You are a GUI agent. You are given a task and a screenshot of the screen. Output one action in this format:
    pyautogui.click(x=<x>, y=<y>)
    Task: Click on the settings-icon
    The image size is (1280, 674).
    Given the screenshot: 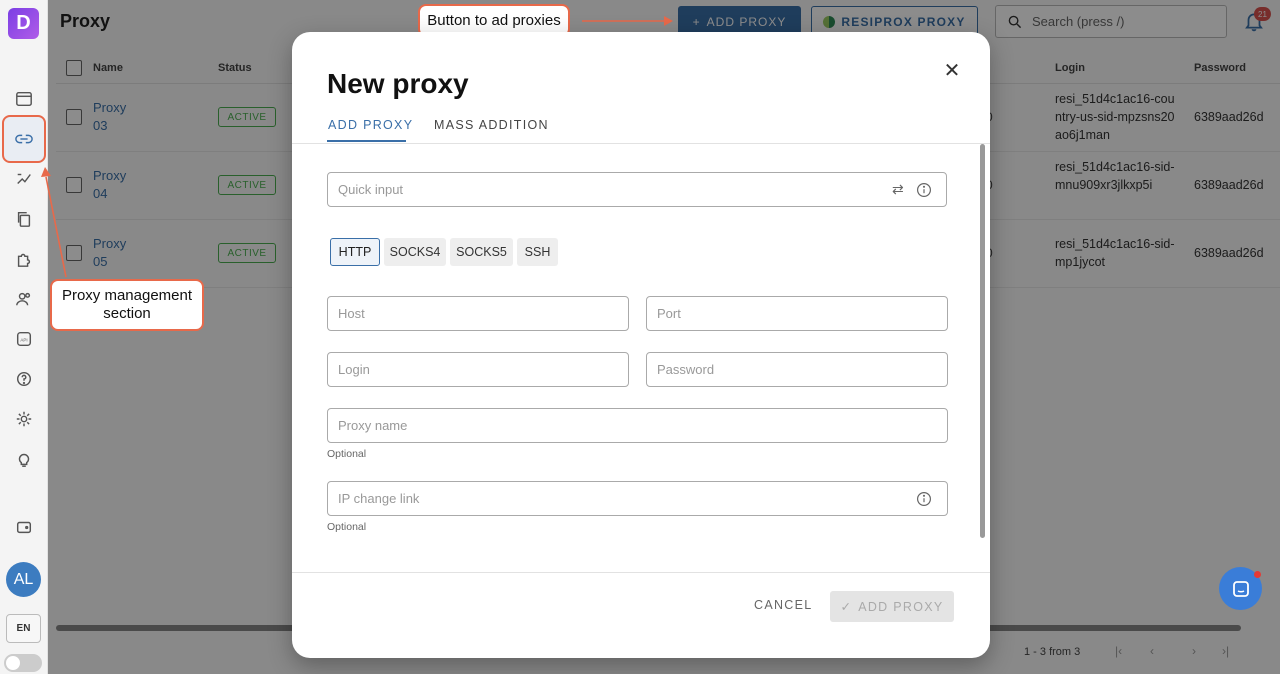 What is the action you would take?
    pyautogui.click(x=24, y=419)
    